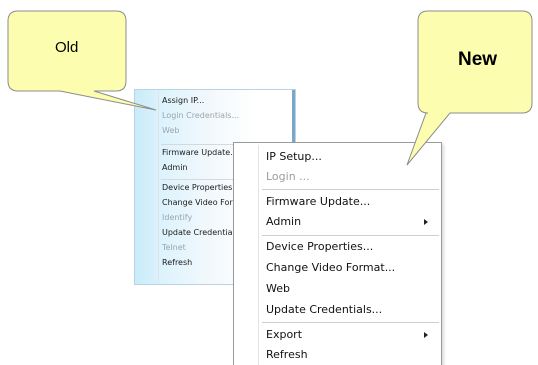 The width and height of the screenshot is (538, 365). Describe the element at coordinates (67, 47) in the screenshot. I see `old-callout-label: Old` at that location.